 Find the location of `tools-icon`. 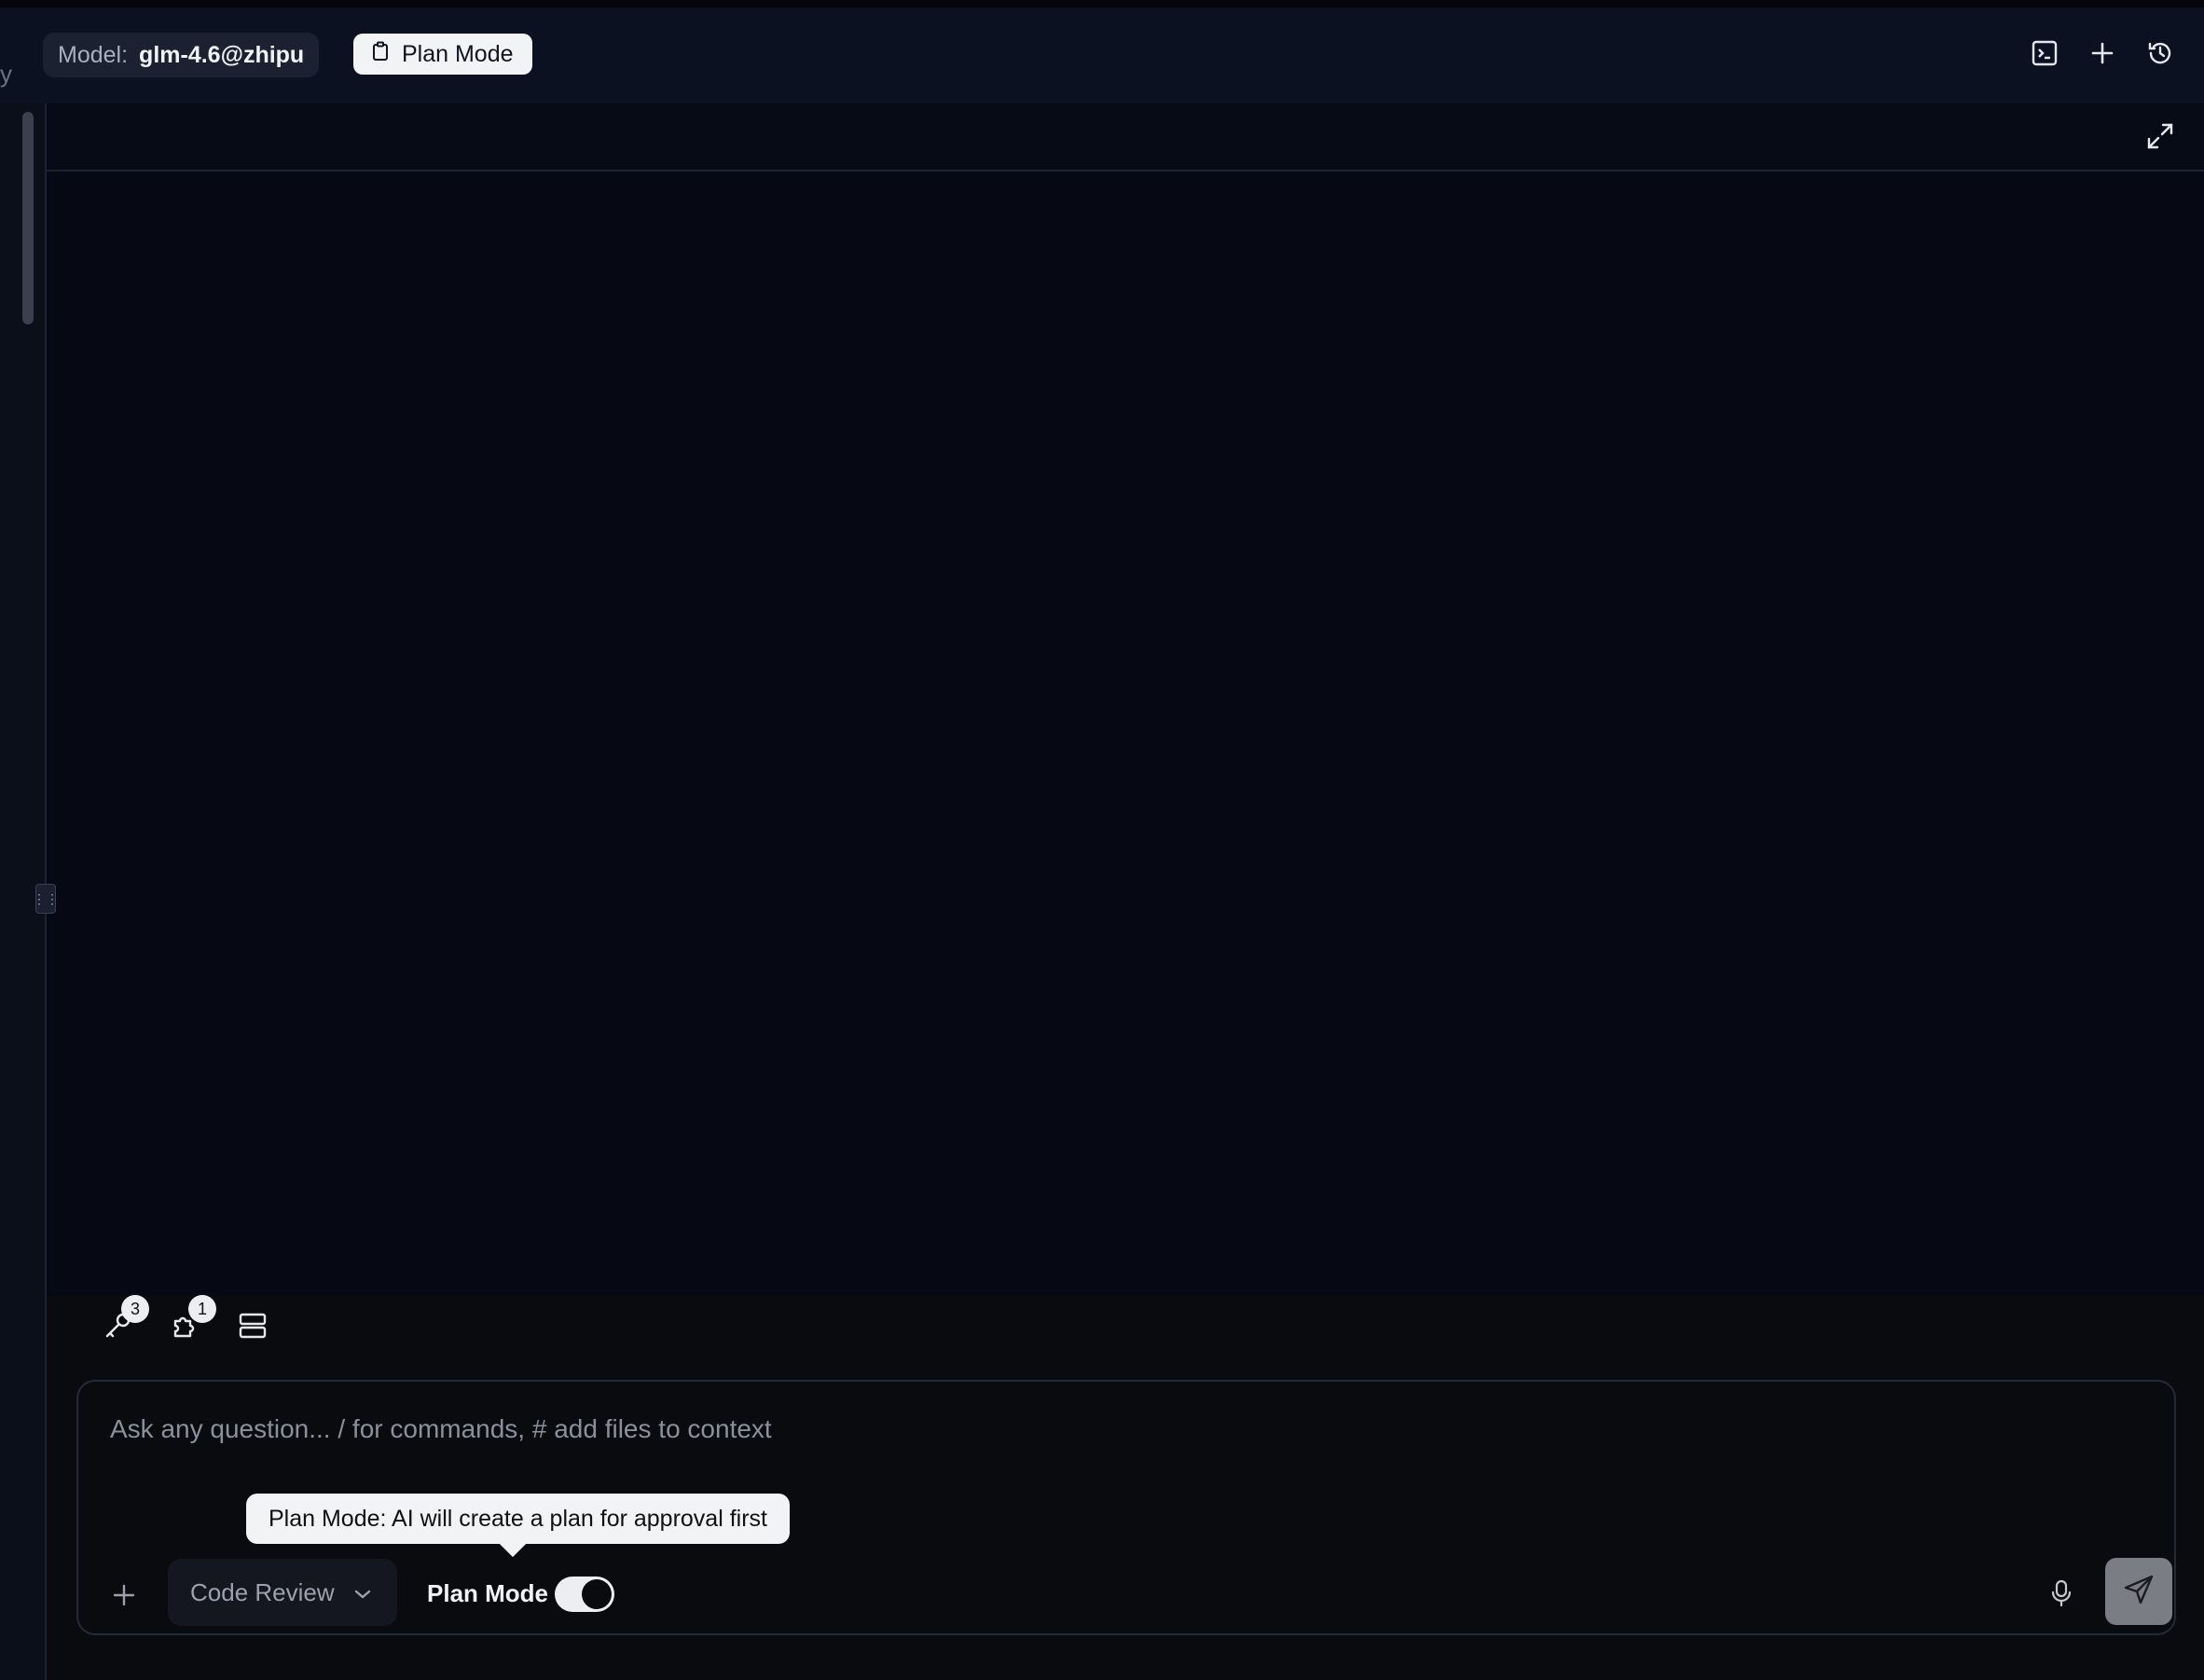

tools-icon is located at coordinates (118, 1329).